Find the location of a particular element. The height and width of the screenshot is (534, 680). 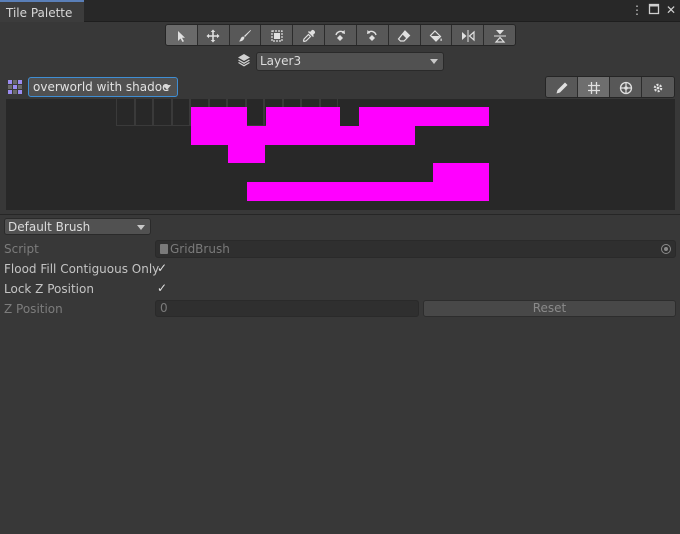

lock-z-label: Lock Z Position is located at coordinates (49, 289).